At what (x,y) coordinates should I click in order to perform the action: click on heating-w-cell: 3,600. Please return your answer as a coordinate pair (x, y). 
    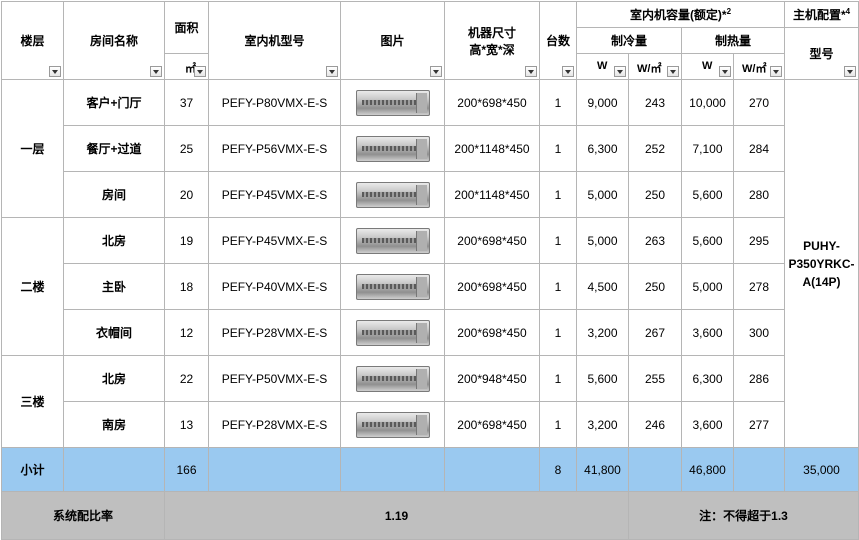
    Looking at the image, I should click on (707, 332).